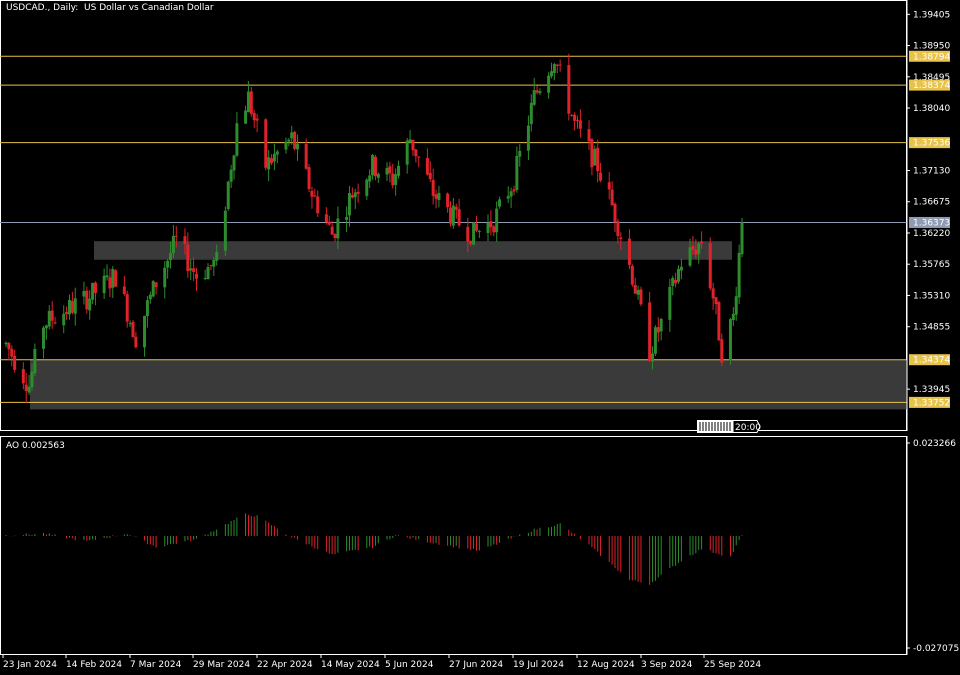  What do you see at coordinates (931, 57) in the screenshot?
I see `price-label-text: 1.38794` at bounding box center [931, 57].